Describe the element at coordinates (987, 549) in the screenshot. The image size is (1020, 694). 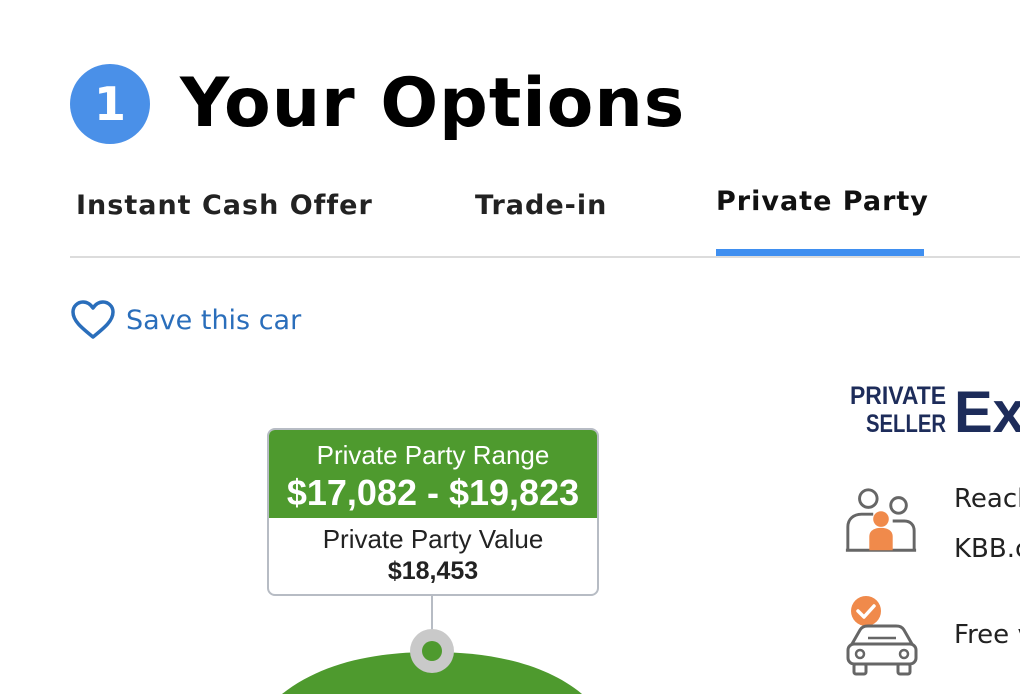
I see `feature-text-line2: KBB.c` at that location.